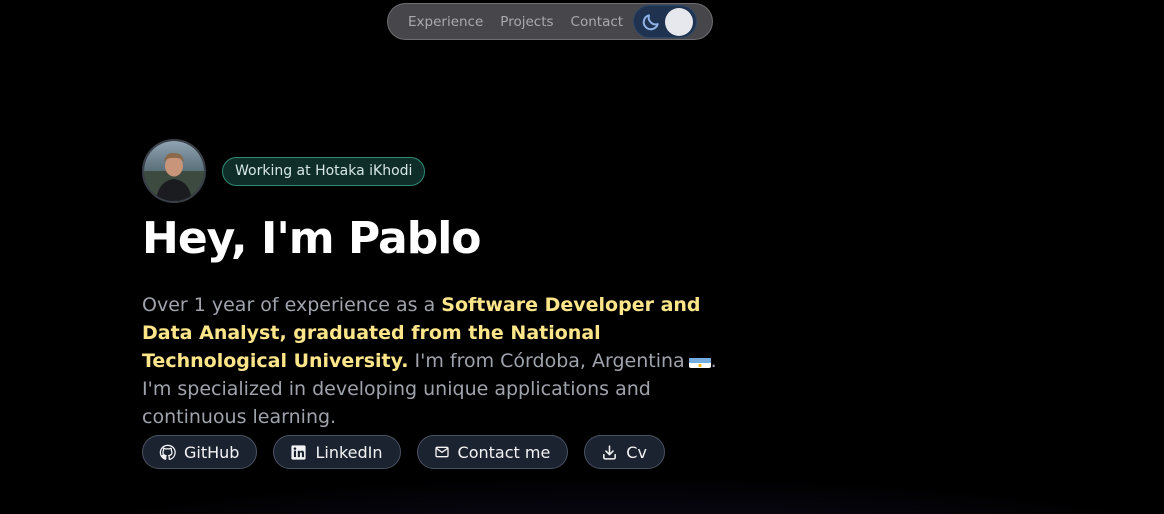  Describe the element at coordinates (324, 171) in the screenshot. I see `status-badge: Working at Hotaka iKhodi` at that location.